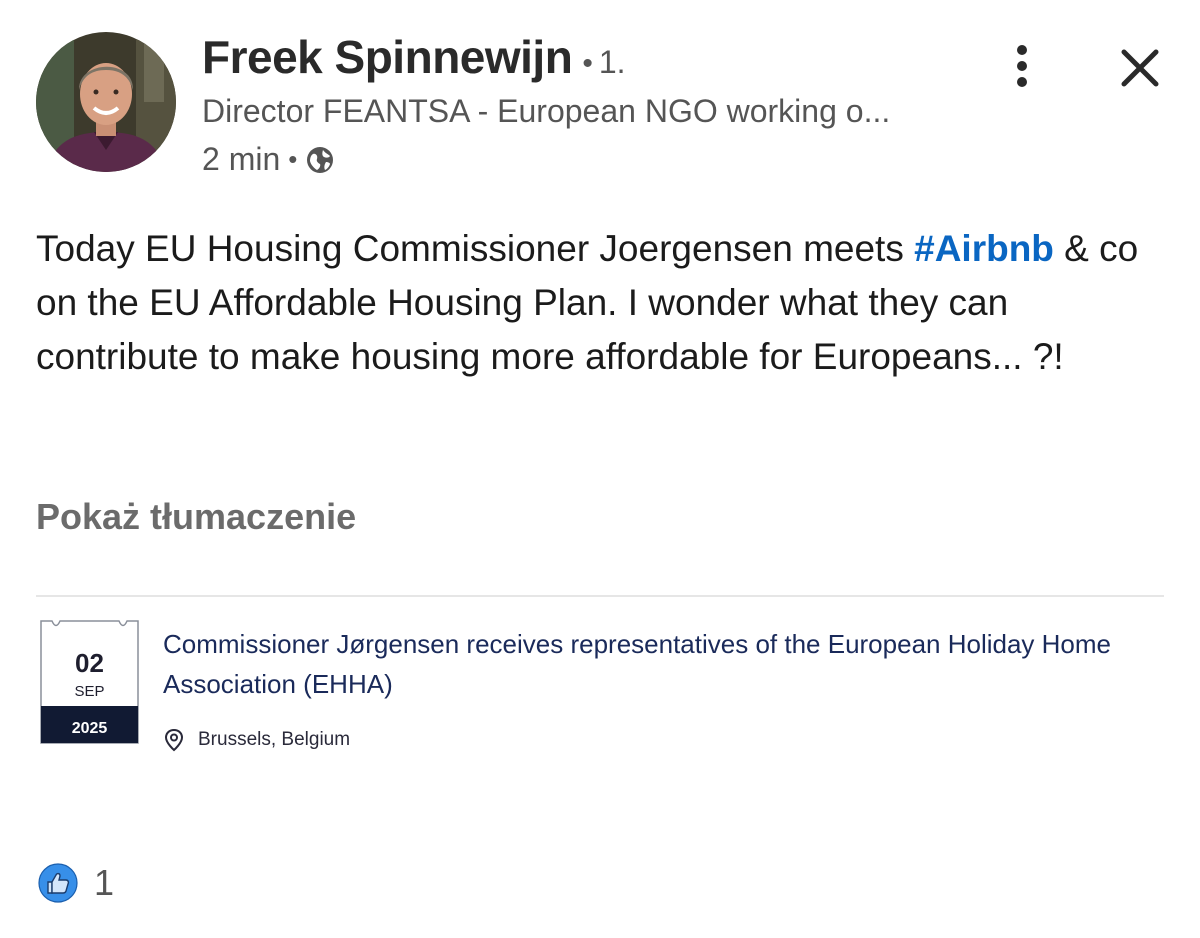 This screenshot has height=938, width=1200. Describe the element at coordinates (89, 691) in the screenshot. I see `event-month: SEP` at that location.